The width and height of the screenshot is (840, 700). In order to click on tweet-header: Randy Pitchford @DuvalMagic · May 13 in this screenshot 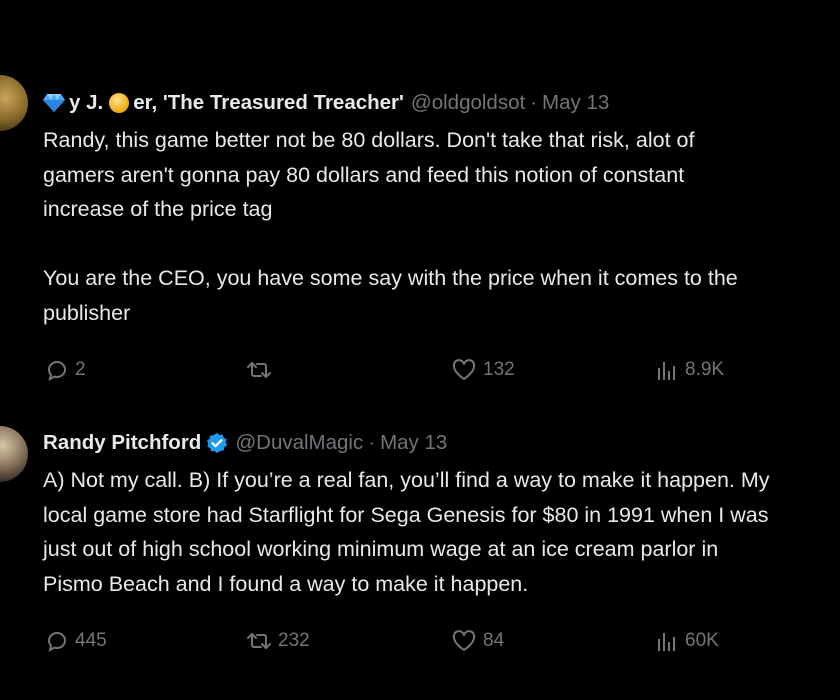, I will do `click(245, 443)`.